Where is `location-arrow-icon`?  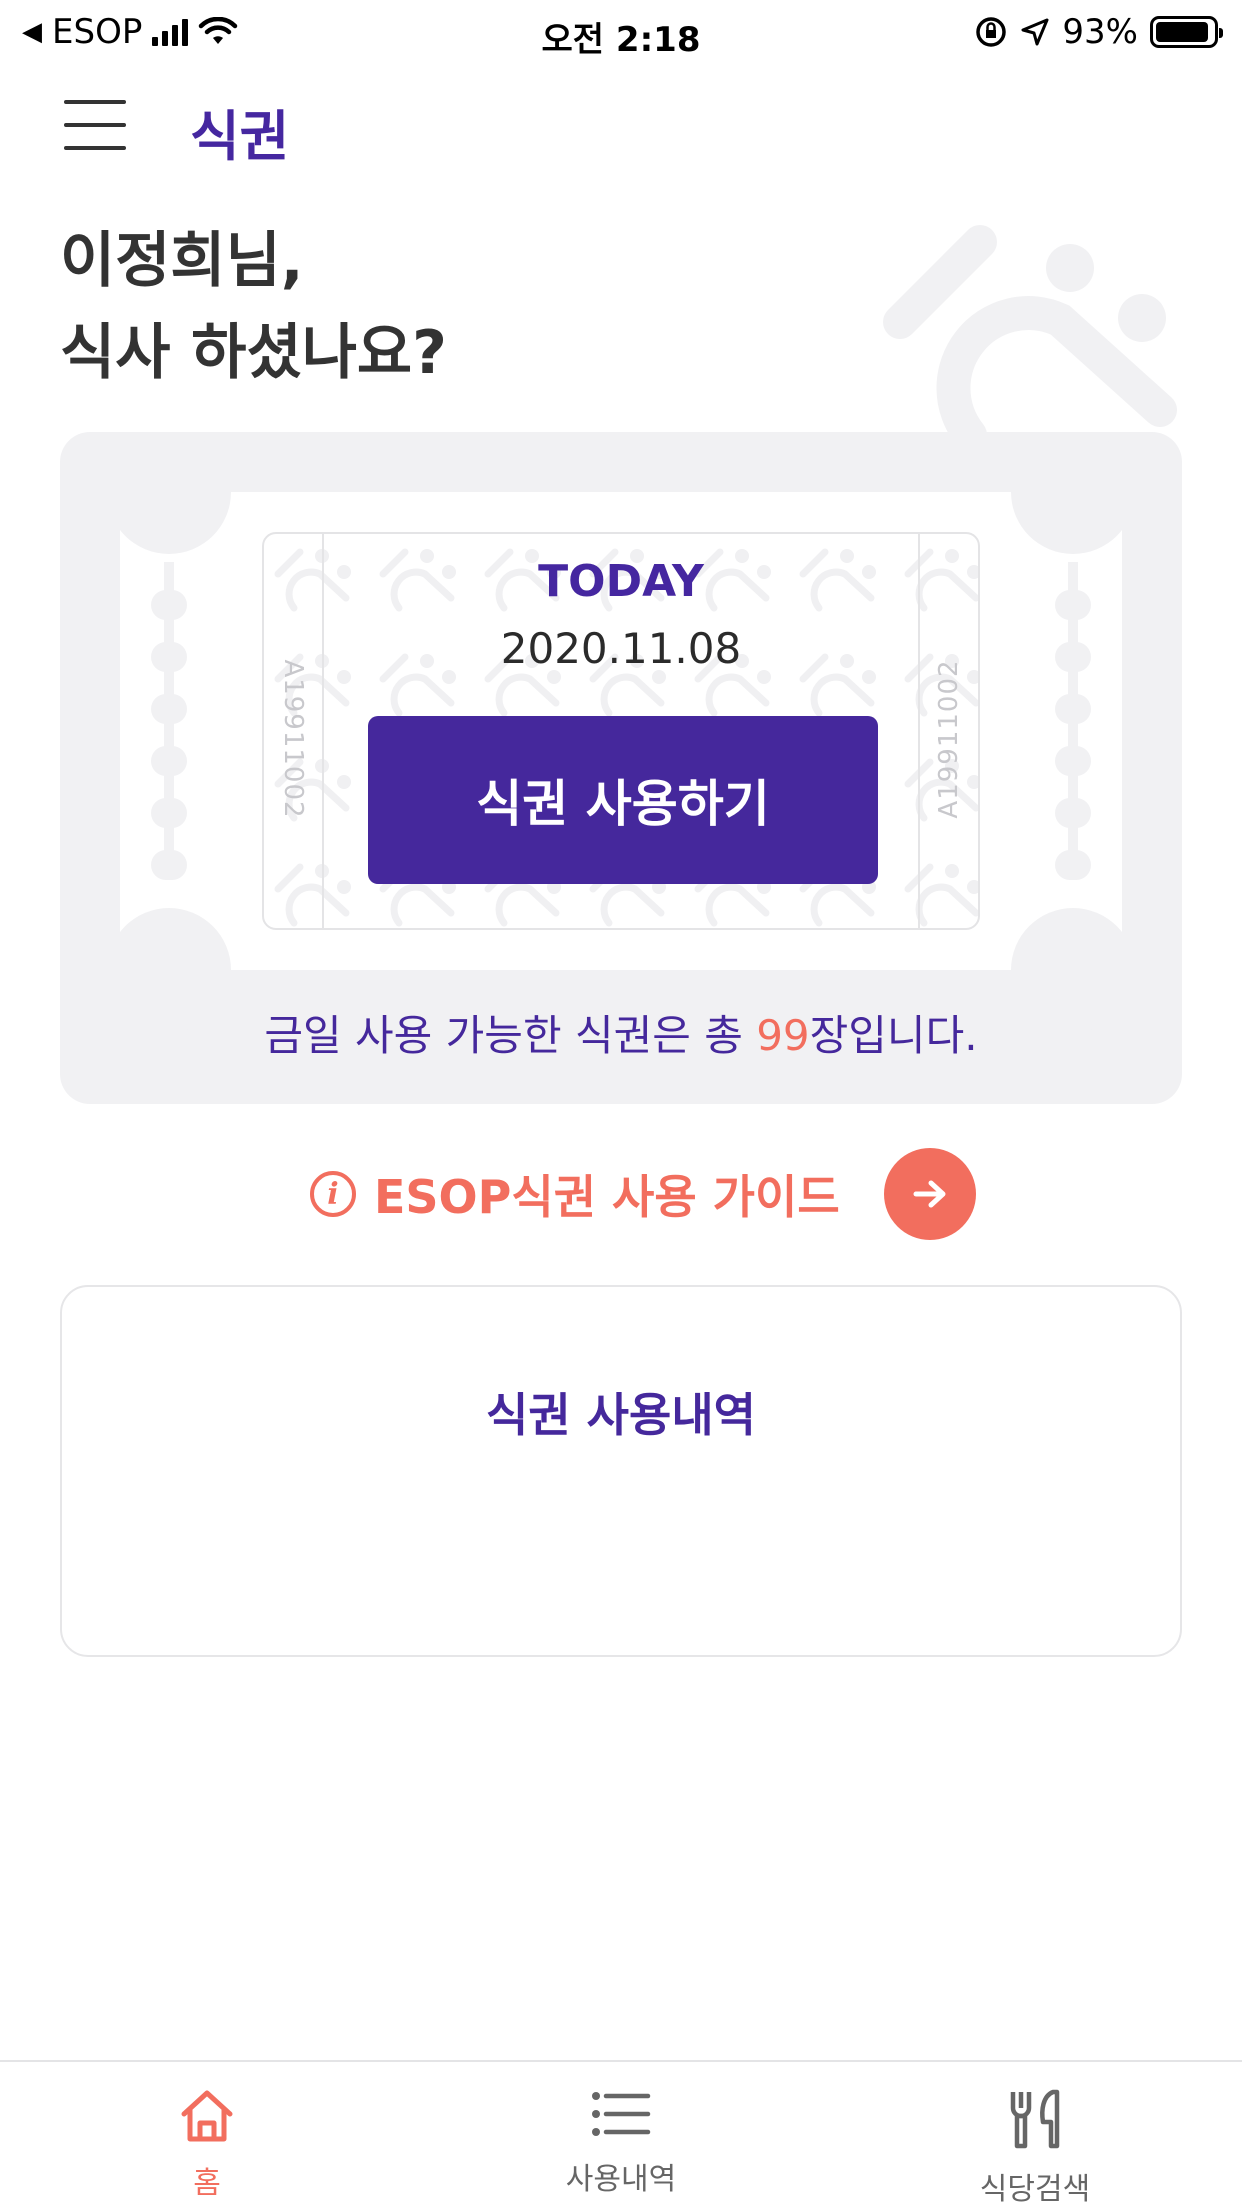 location-arrow-icon is located at coordinates (1035, 32).